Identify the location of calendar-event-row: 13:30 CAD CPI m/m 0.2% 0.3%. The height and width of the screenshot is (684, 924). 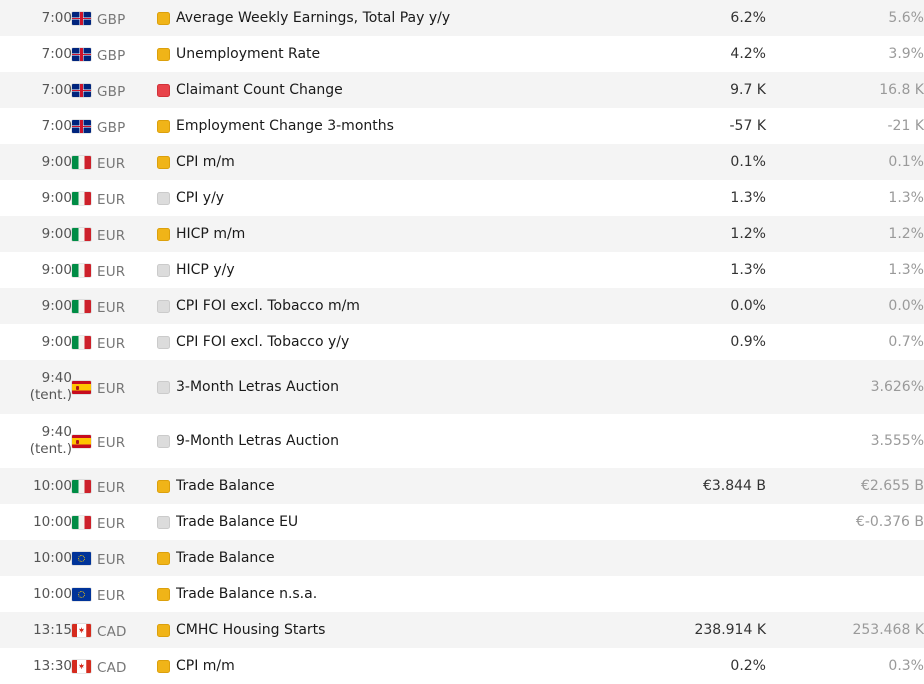
(462, 666).